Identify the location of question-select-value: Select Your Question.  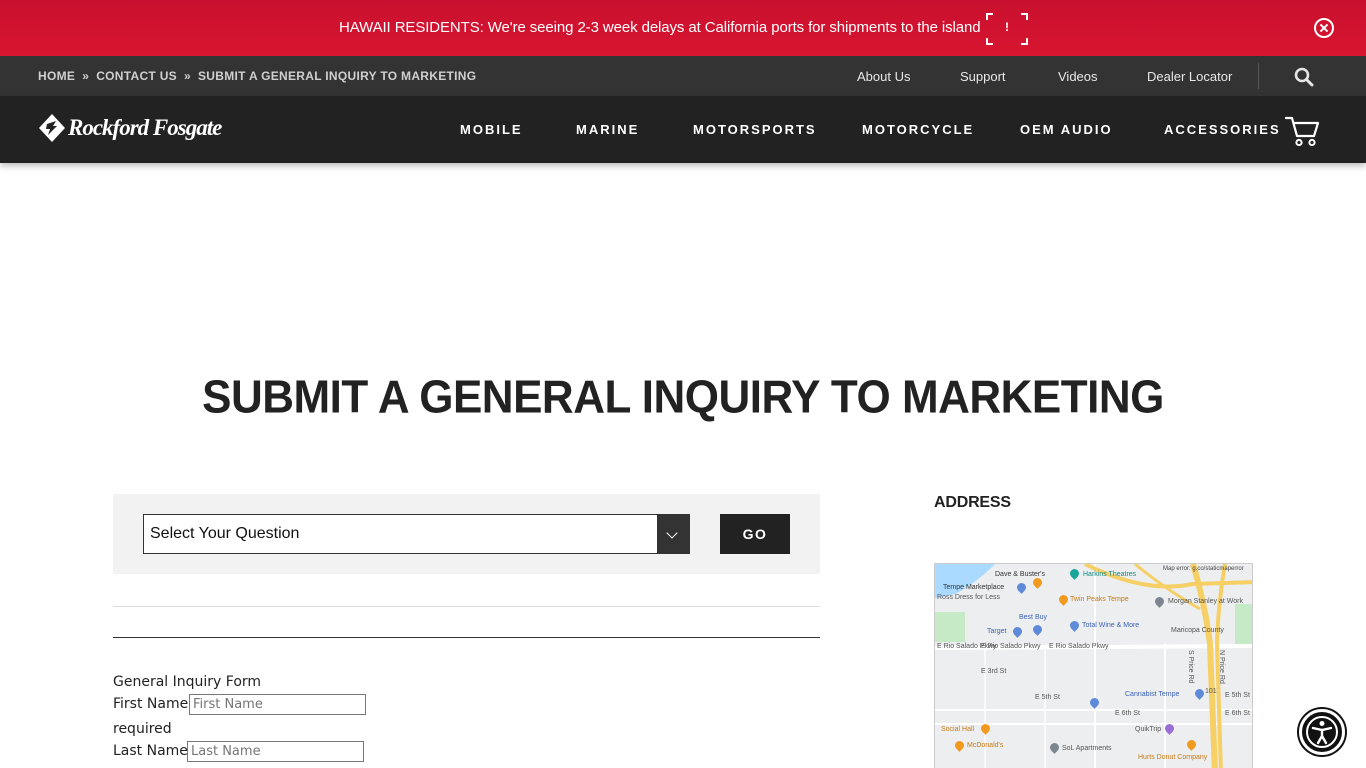
(225, 533).